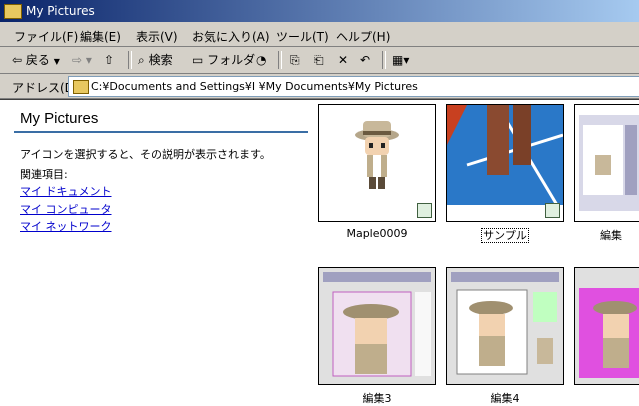 Image resolution: width=639 pixels, height=406 pixels. I want to click on link-my-network: マイ ネットワーク, so click(66, 226).